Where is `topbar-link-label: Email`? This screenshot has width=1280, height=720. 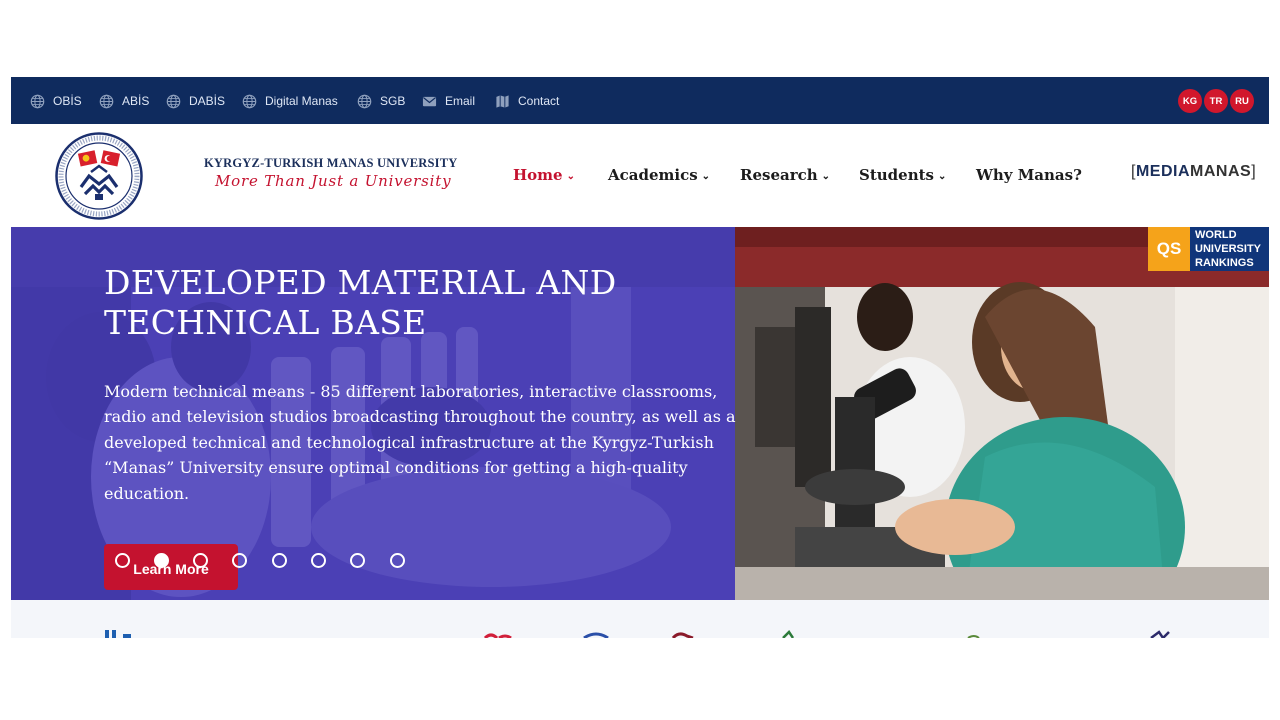
topbar-link-label: Email is located at coordinates (460, 101).